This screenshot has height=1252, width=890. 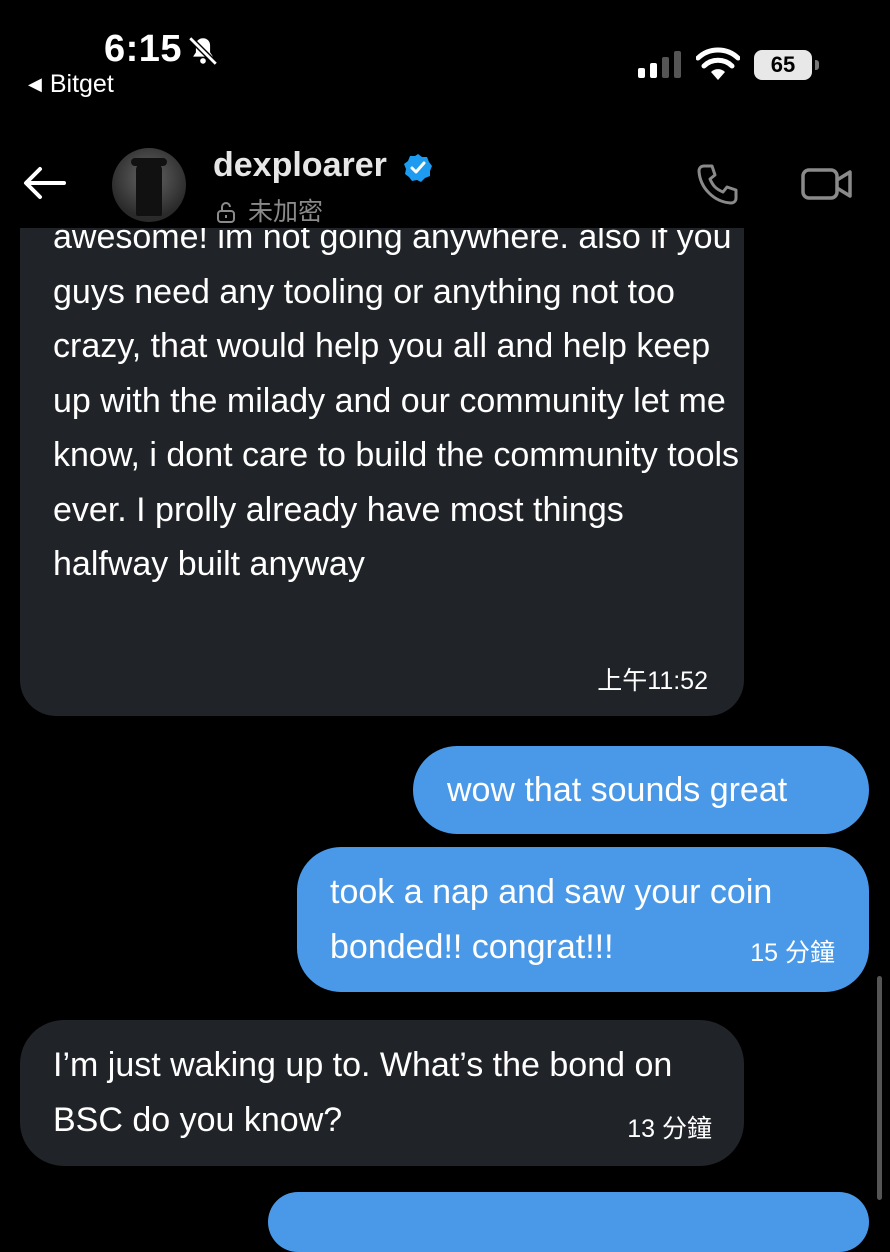 What do you see at coordinates (300, 165) in the screenshot?
I see `contact-name: dexploarer` at bounding box center [300, 165].